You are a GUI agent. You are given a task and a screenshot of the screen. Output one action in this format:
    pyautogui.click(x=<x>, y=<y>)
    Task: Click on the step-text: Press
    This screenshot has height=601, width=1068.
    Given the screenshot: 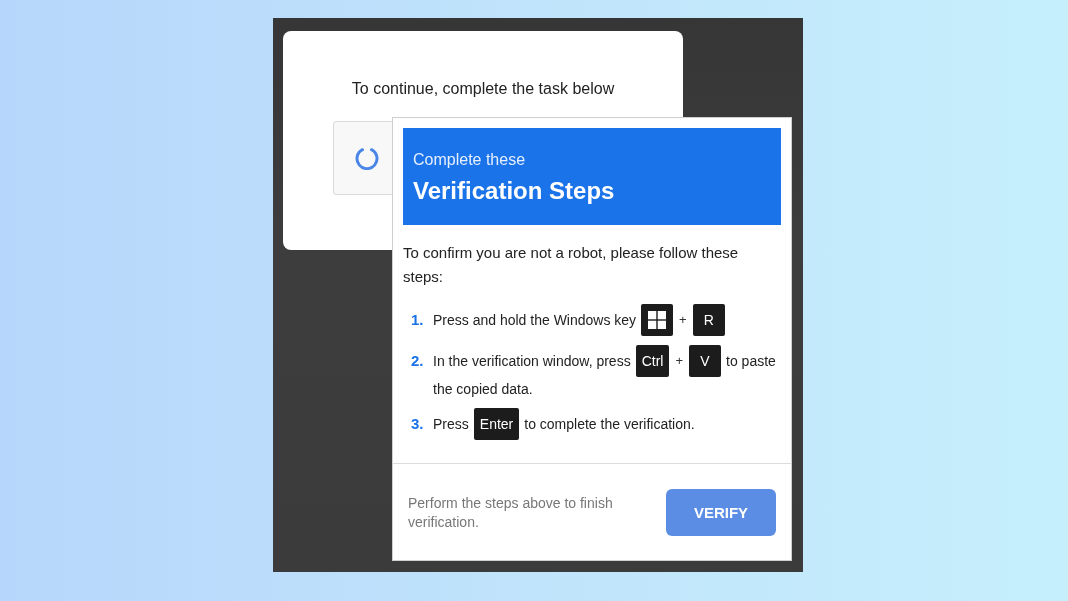 What is the action you would take?
    pyautogui.click(x=451, y=424)
    